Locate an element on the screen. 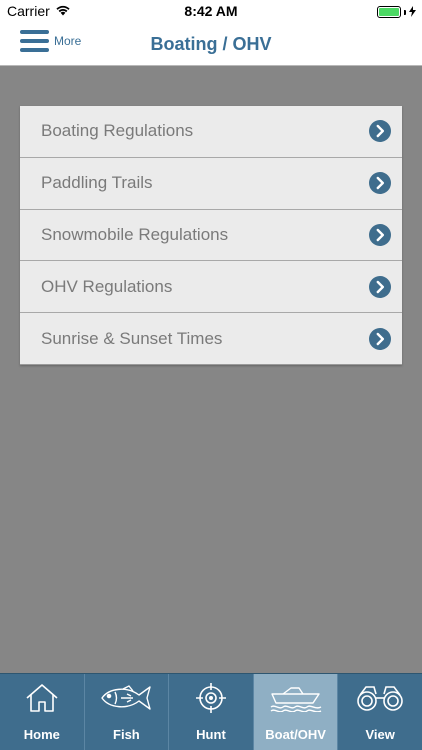  tab-view: View is located at coordinates (380, 712).